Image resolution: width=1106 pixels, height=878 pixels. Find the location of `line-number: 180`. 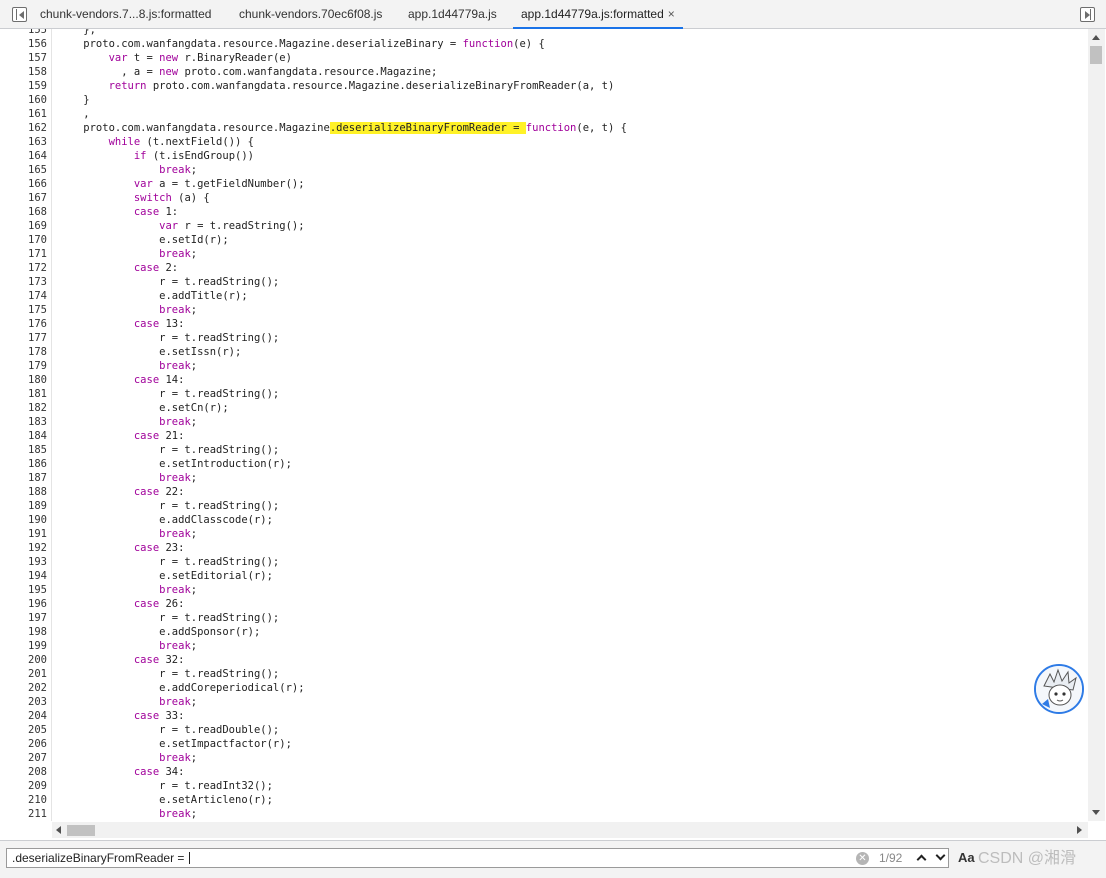

line-number: 180 is located at coordinates (24, 380).